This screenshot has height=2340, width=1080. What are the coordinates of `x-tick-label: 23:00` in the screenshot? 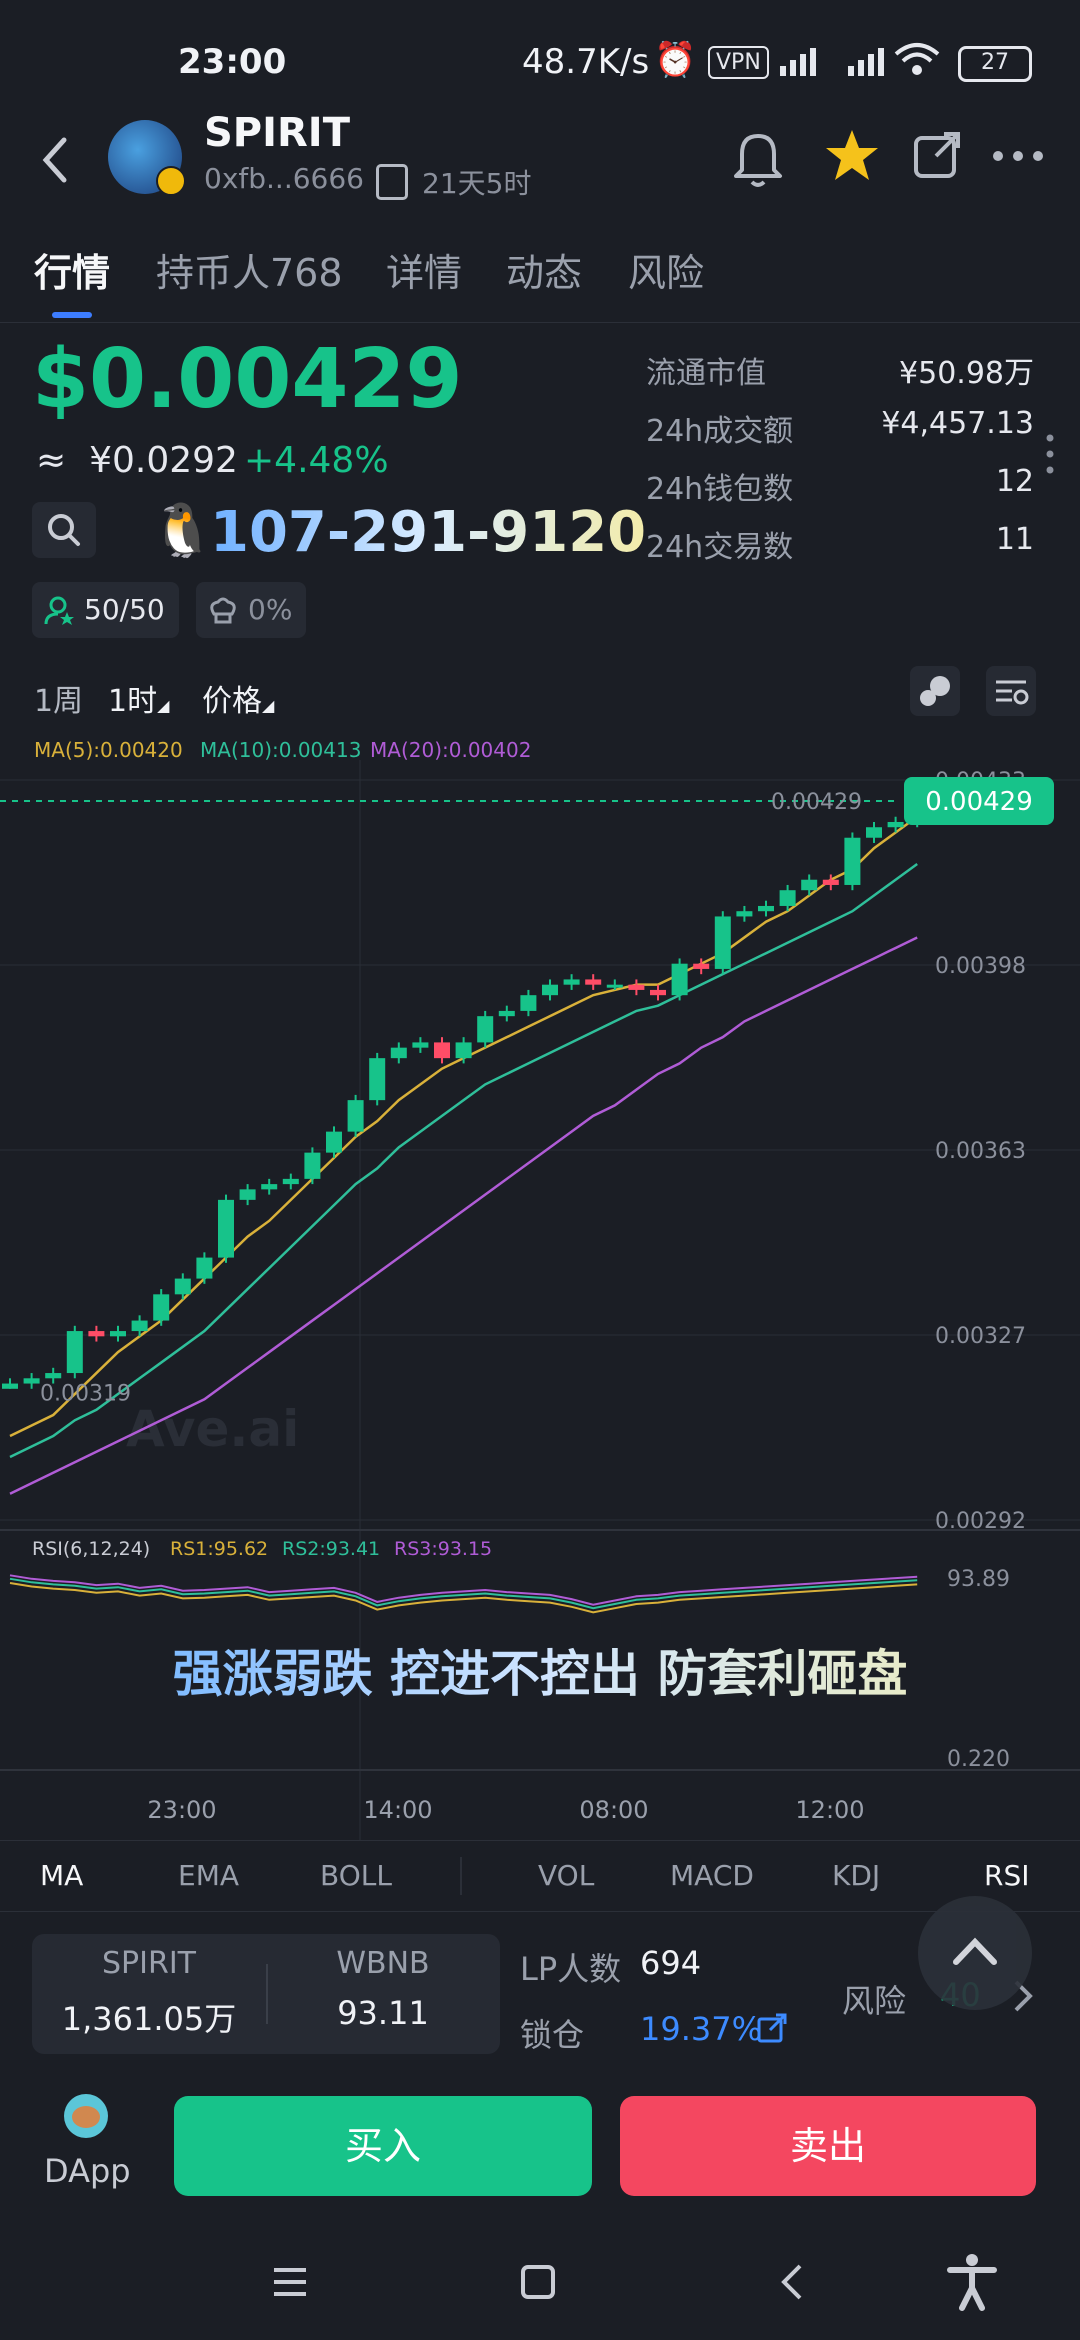 It's located at (181, 1810).